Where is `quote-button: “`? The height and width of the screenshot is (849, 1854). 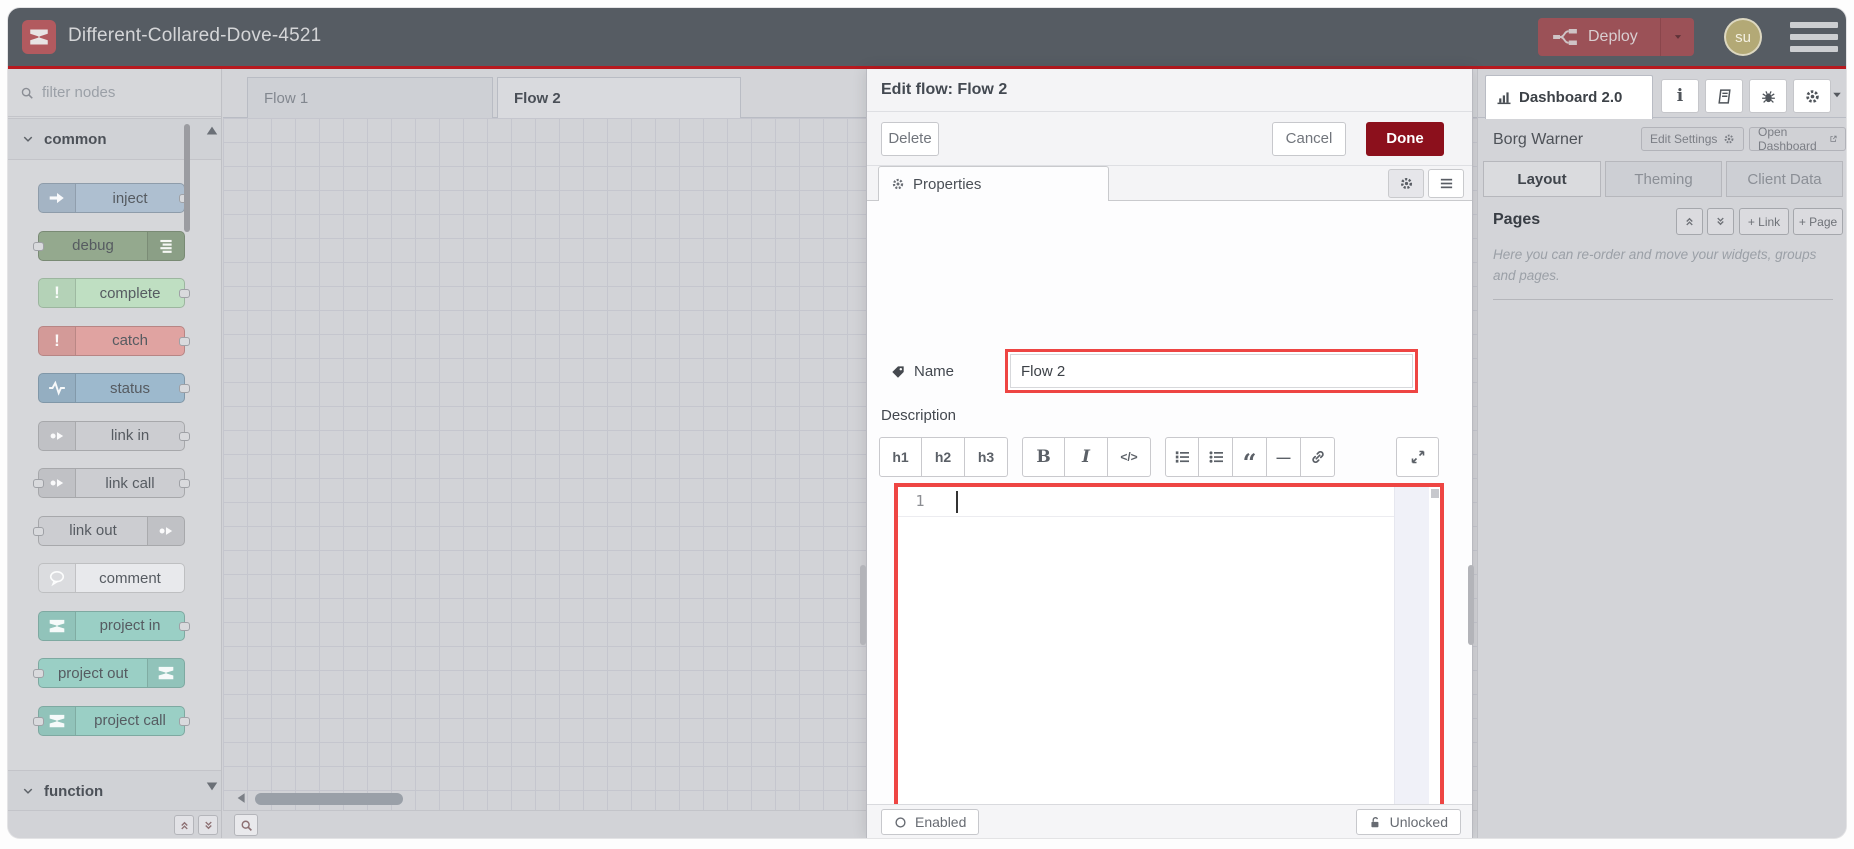
quote-button: “ is located at coordinates (1250, 457).